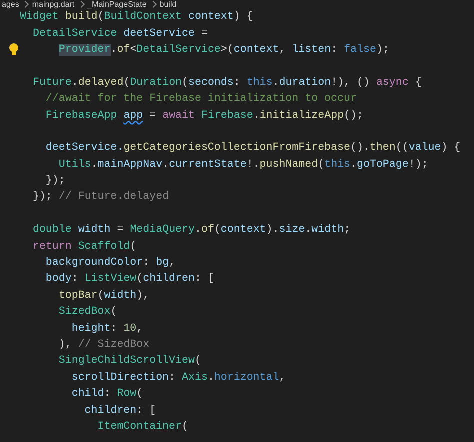 This screenshot has width=474, height=442. What do you see at coordinates (130, 362) in the screenshot?
I see `code-line: SingleChildScrollView(` at bounding box center [130, 362].